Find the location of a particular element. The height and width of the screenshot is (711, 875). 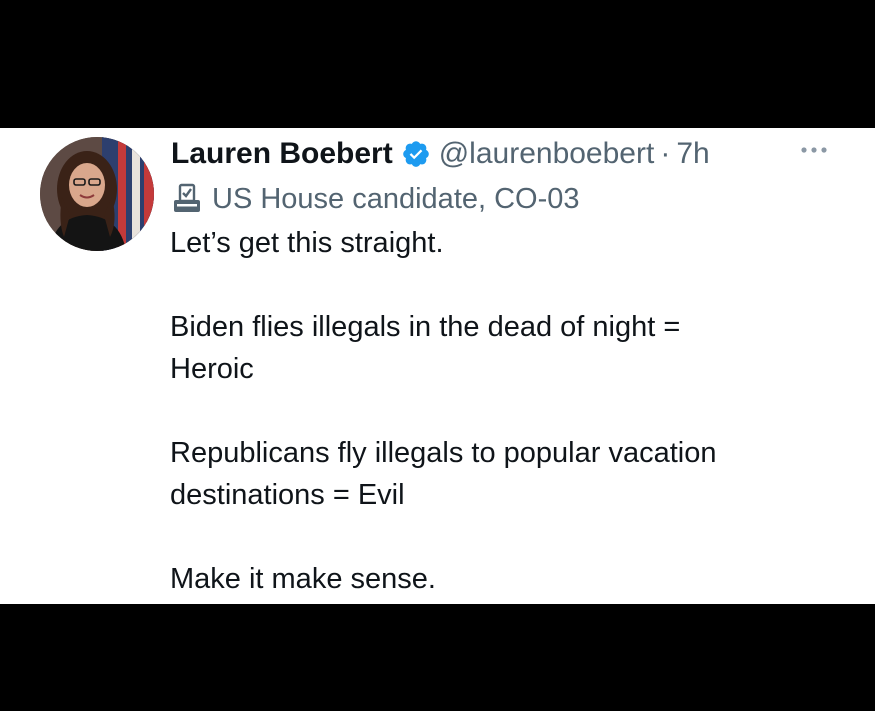

account-label-text: US House candidate, CO-03 is located at coordinates (396, 198).